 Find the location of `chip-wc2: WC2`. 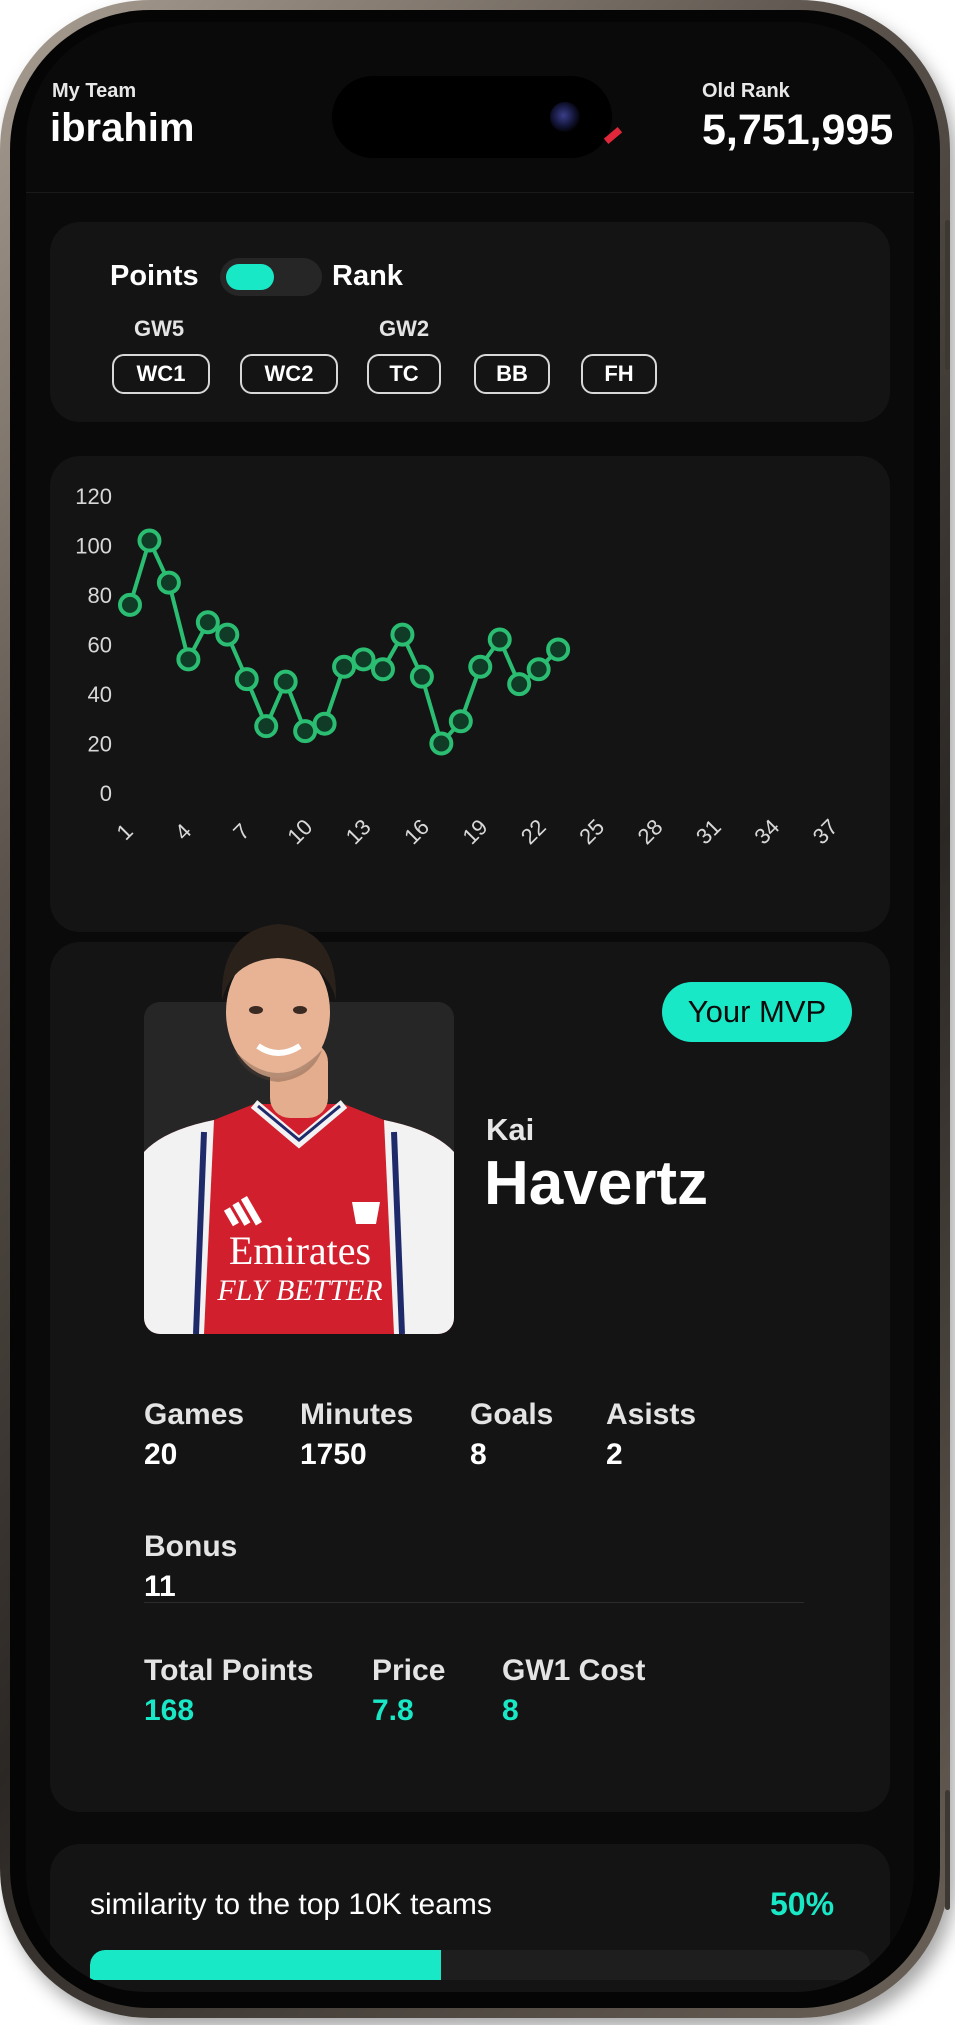

chip-wc2: WC2 is located at coordinates (289, 374).